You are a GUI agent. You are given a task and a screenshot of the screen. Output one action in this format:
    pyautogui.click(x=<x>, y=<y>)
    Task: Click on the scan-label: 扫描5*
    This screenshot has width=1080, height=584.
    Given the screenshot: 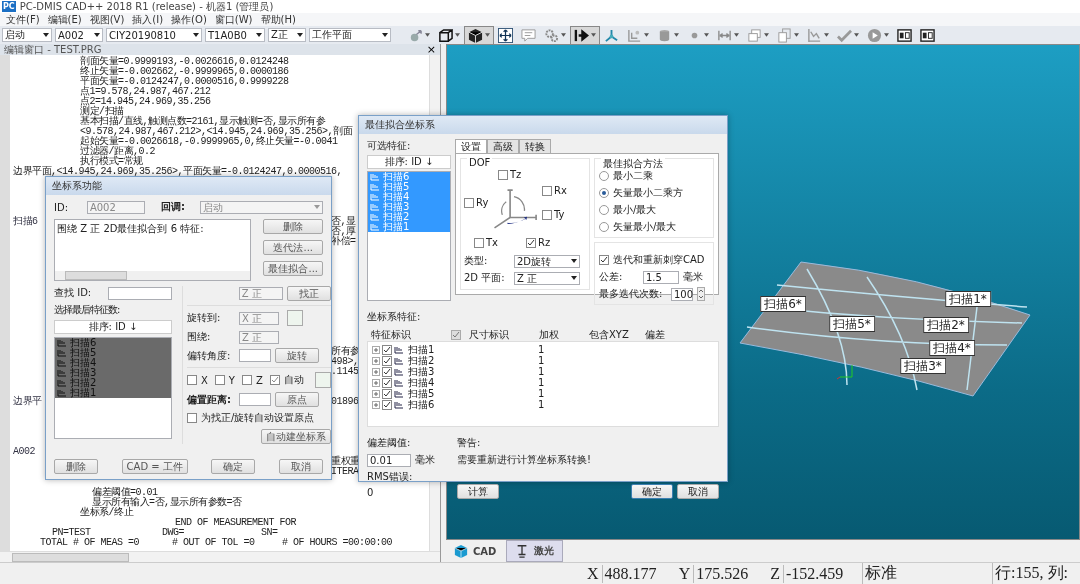 What is the action you would take?
    pyautogui.click(x=852, y=324)
    